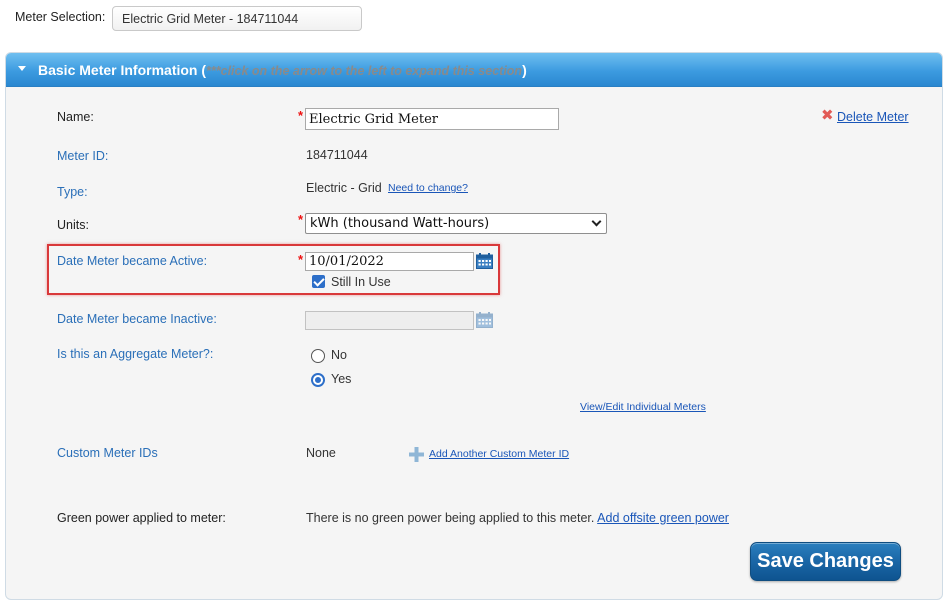  Describe the element at coordinates (107, 453) in the screenshot. I see `custom-ids-label: Custom Meter IDs` at that location.